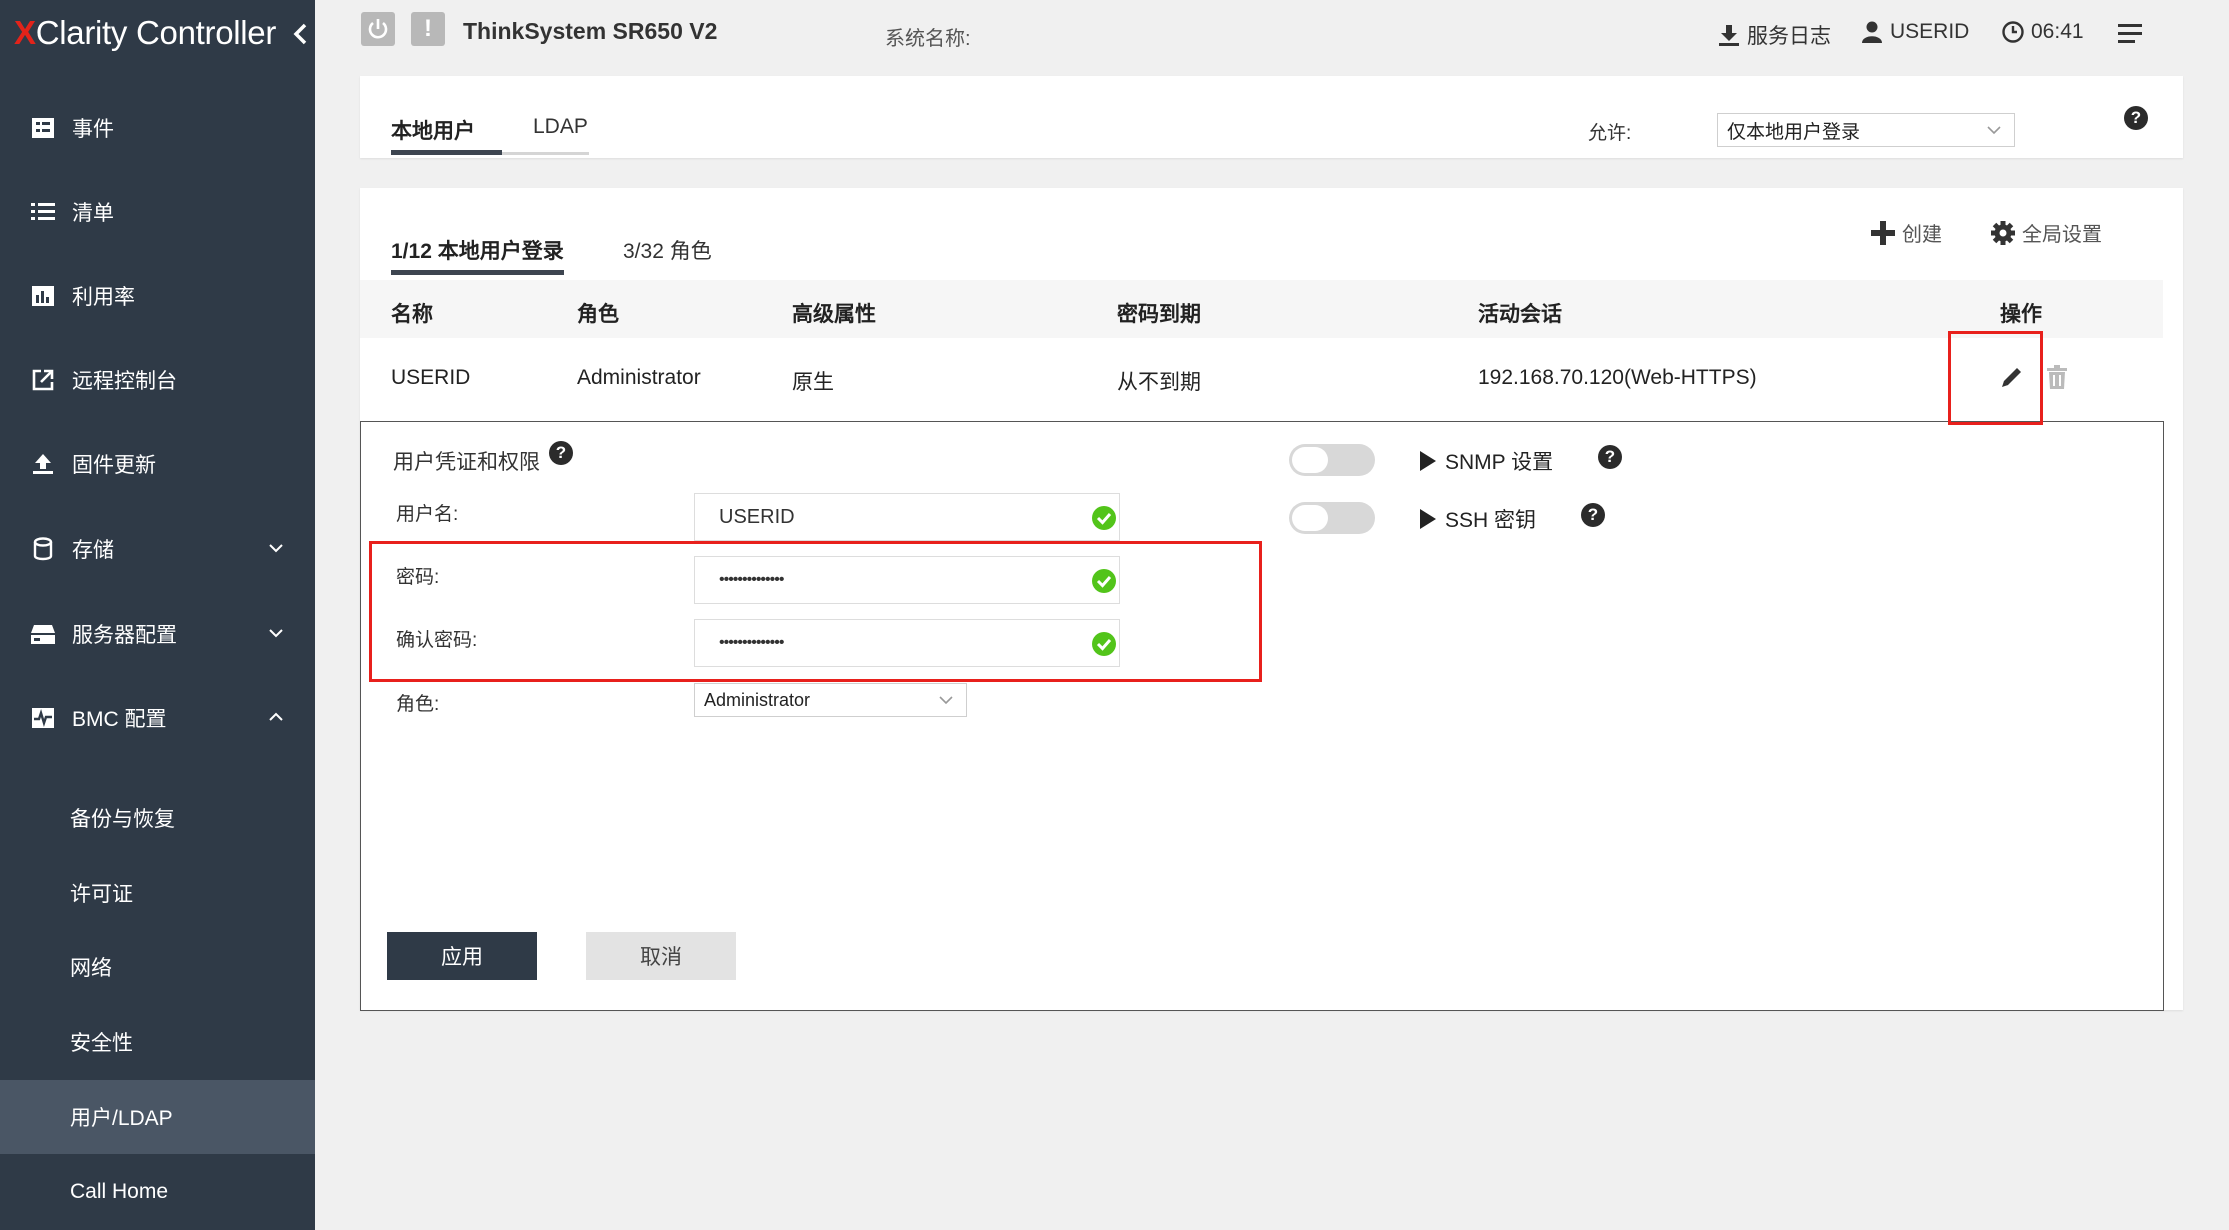  Describe the element at coordinates (830, 700) in the screenshot. I see `role-select: Administrator` at that location.